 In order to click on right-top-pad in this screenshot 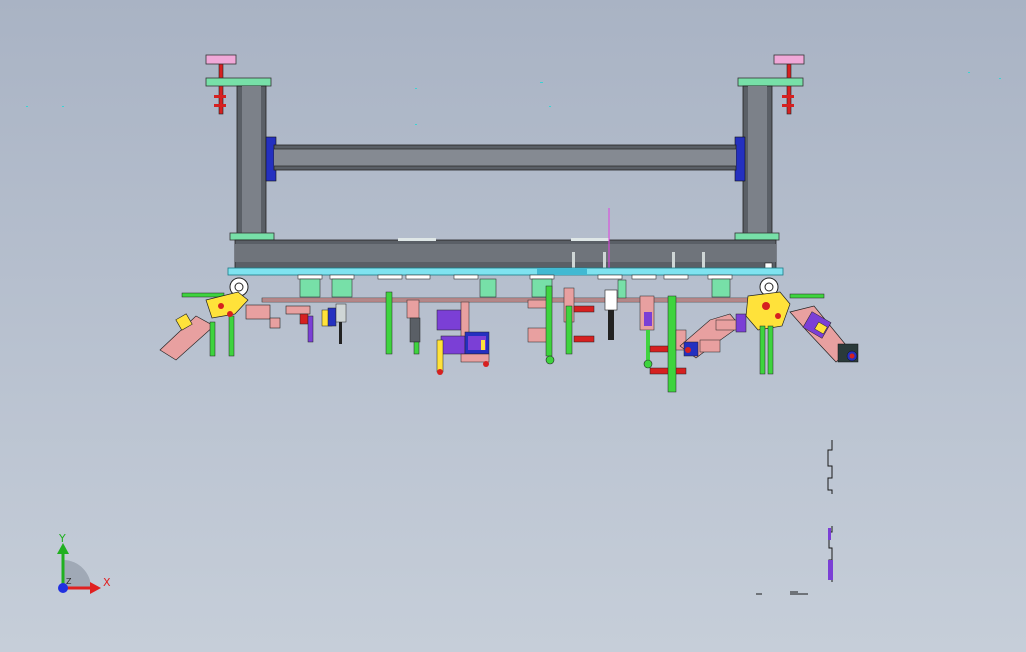, I will do `click(789, 59)`.